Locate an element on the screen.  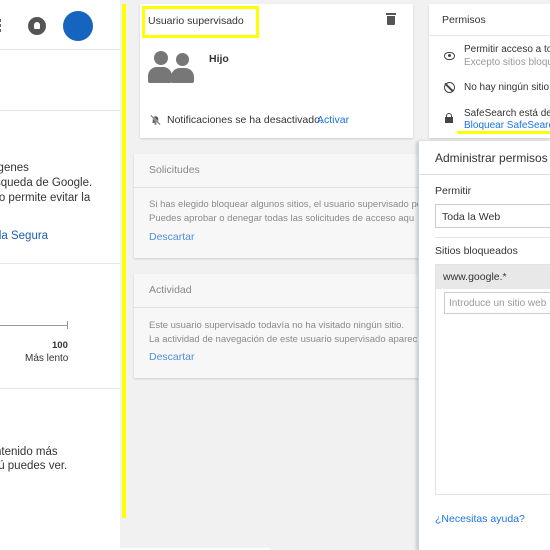
top-bar is located at coordinates (60, 25).